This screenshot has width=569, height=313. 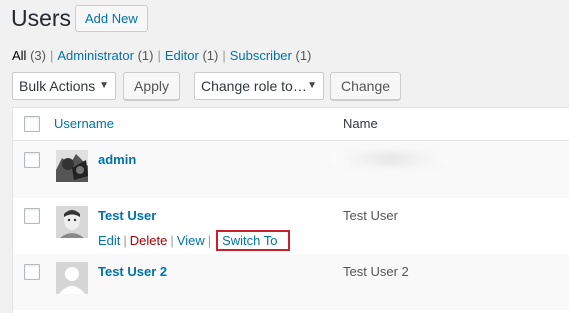 I want to click on filter-all-link: All (3), so click(x=29, y=55).